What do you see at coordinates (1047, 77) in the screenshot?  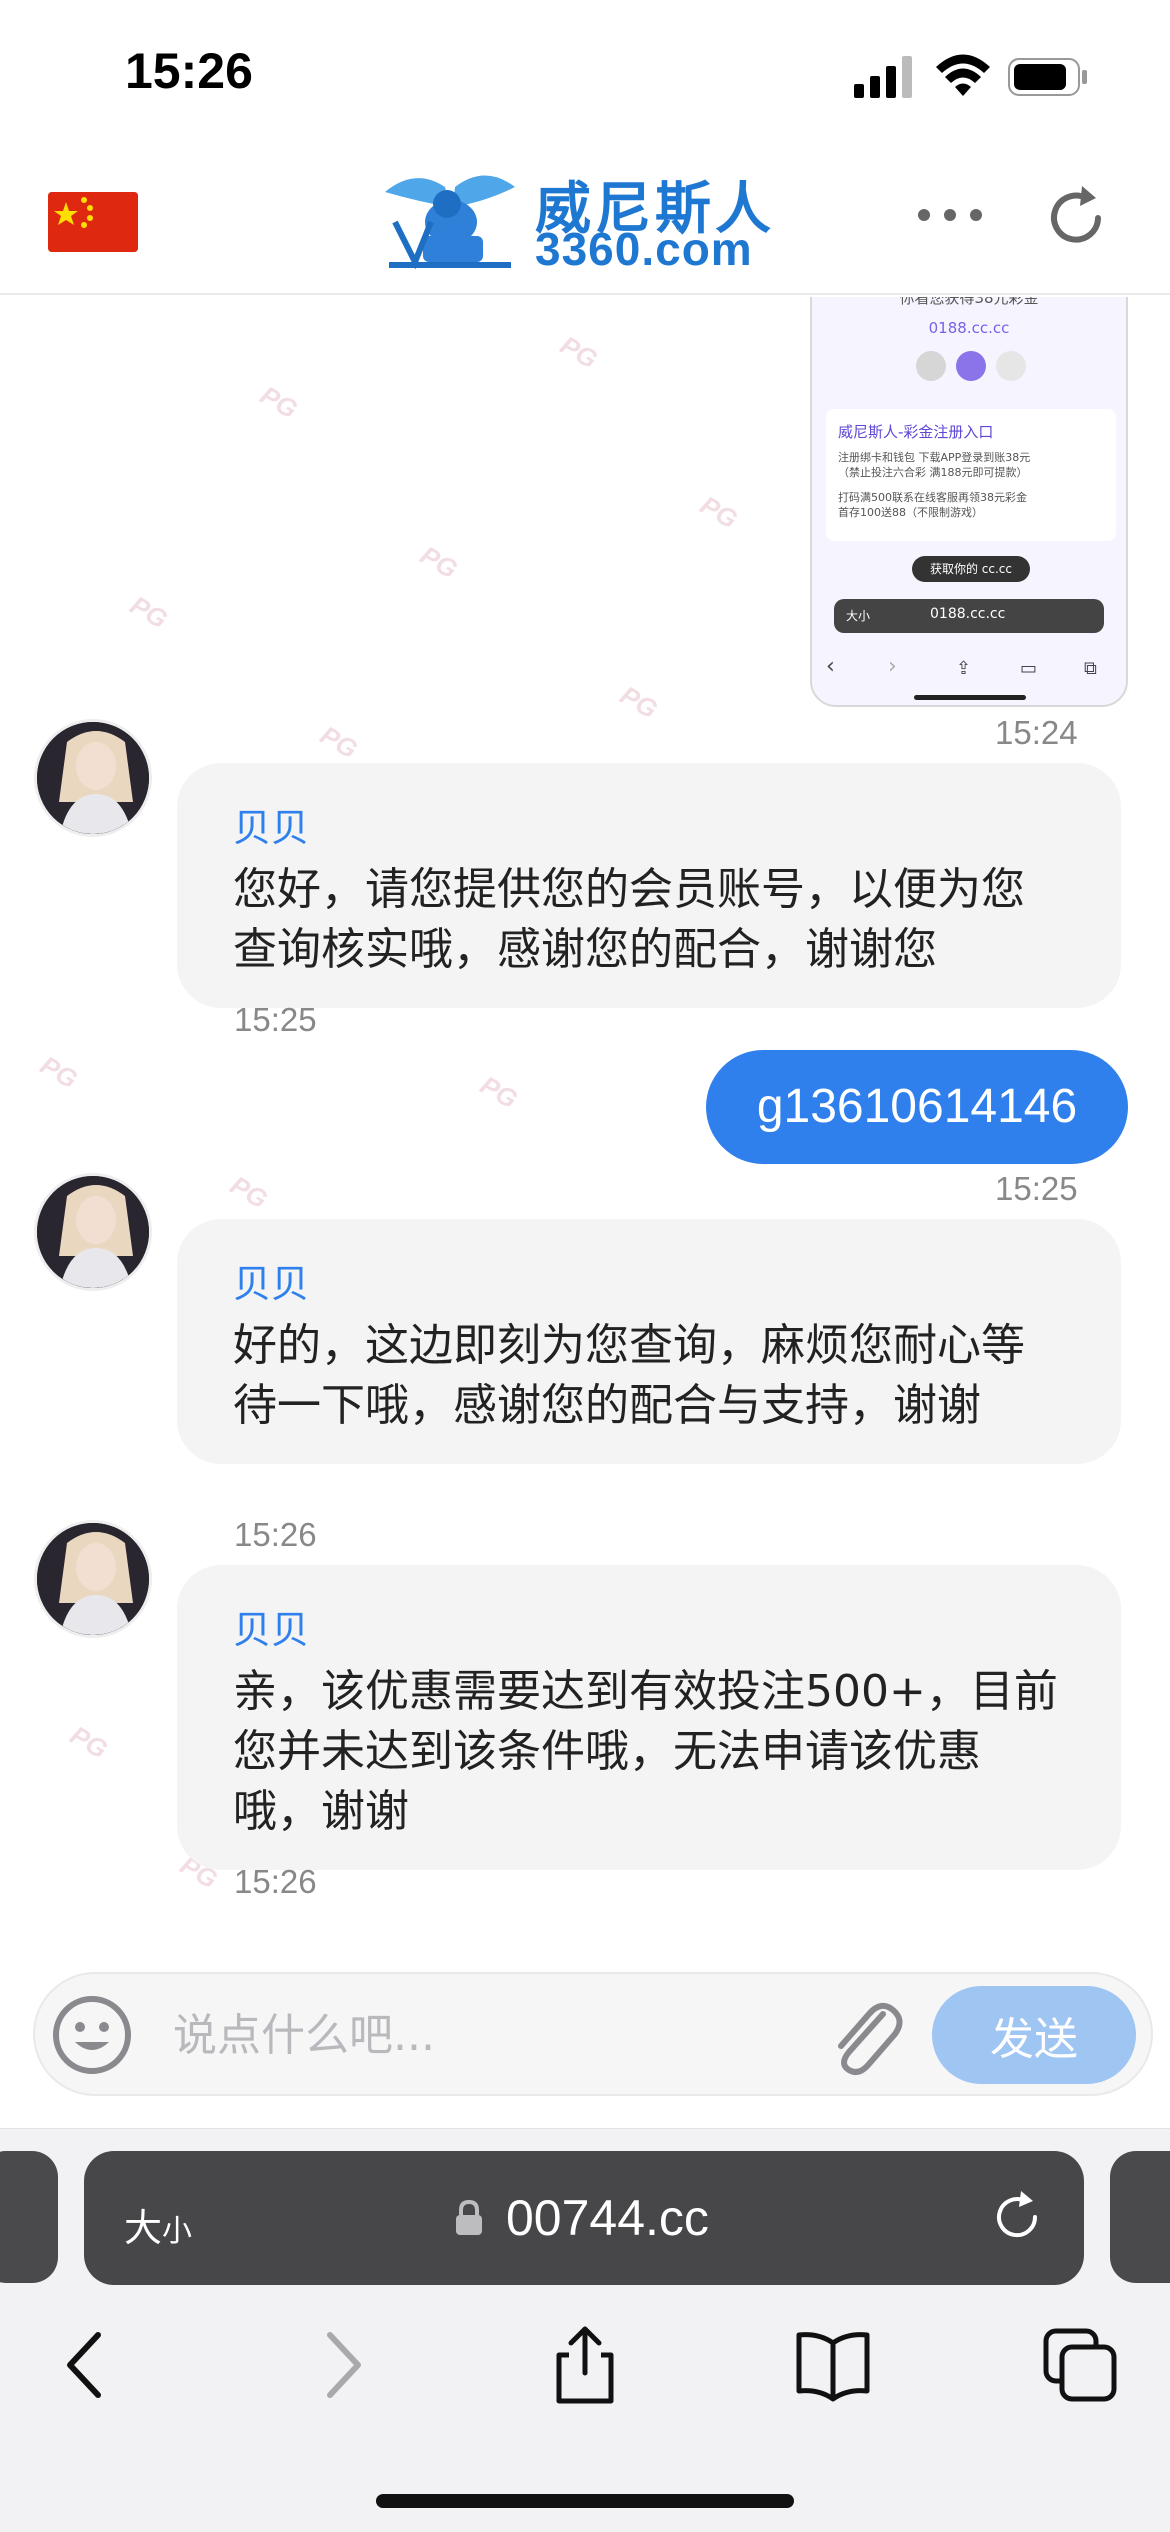 I see `battery-icon` at bounding box center [1047, 77].